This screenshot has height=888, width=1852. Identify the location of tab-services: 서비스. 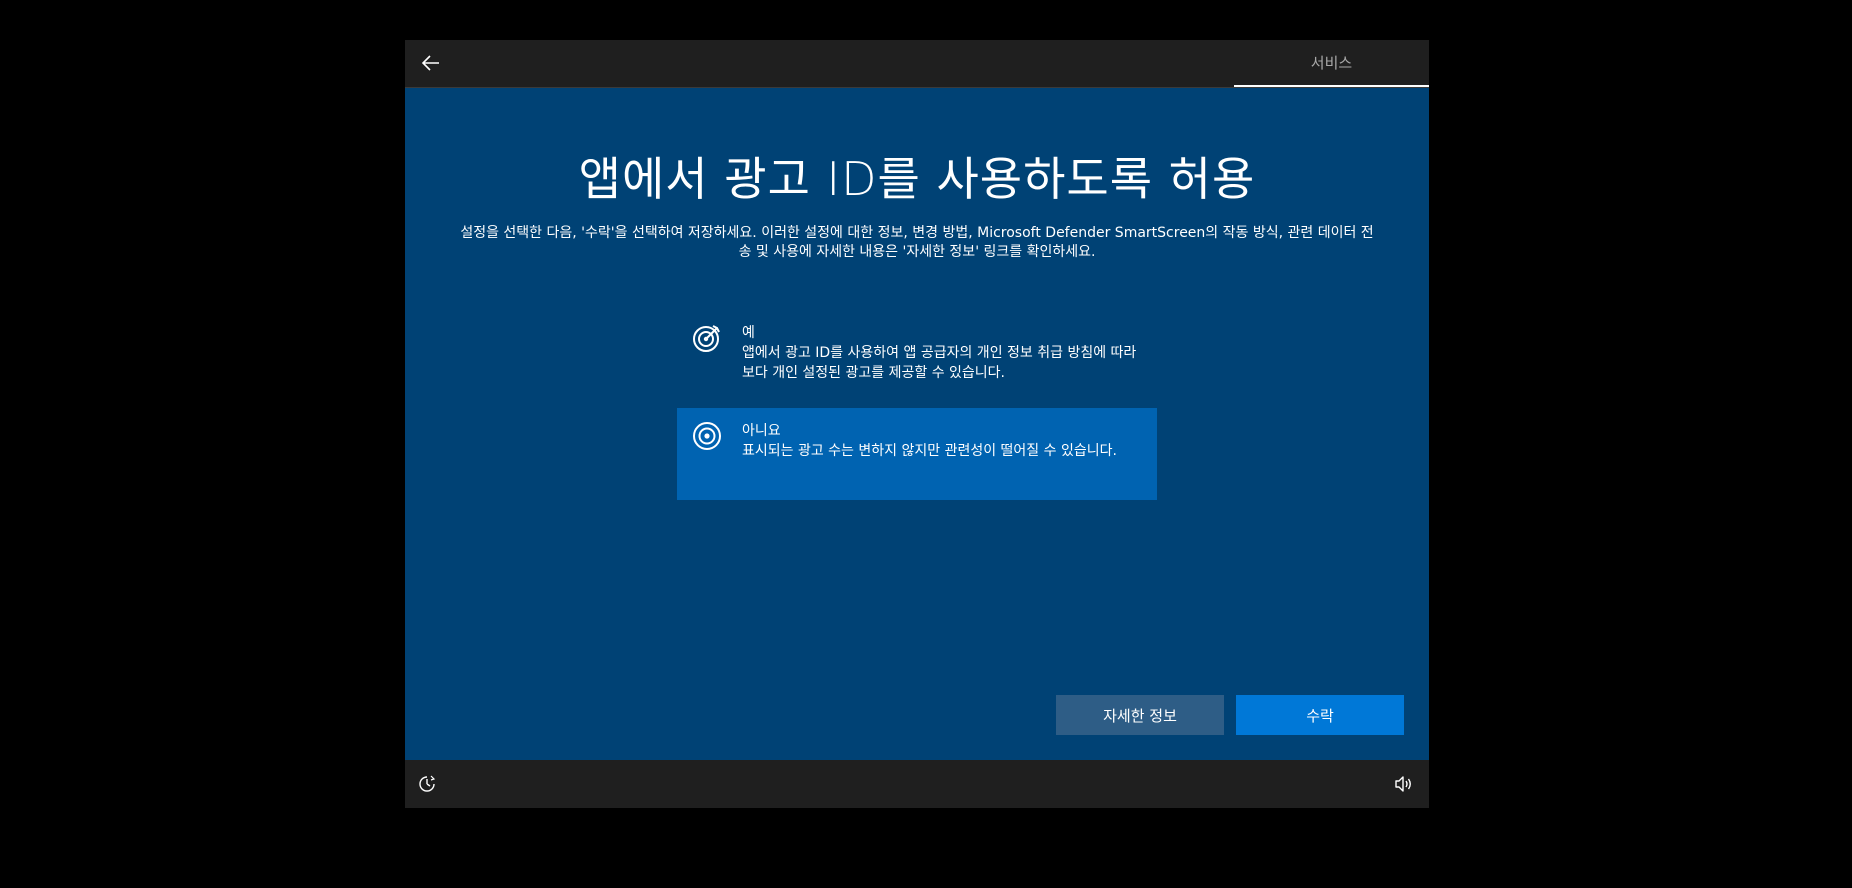
(1331, 63).